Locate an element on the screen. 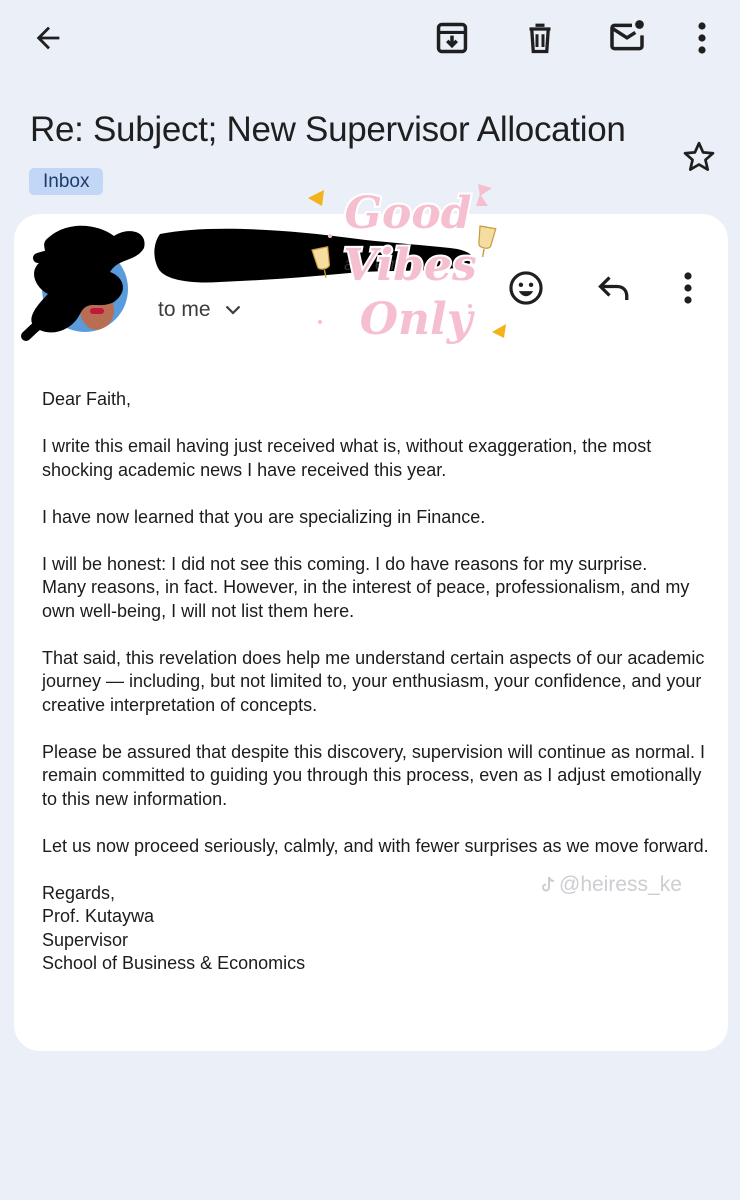 This screenshot has height=1200, width=740. signature-name: Prof. Kutaywa is located at coordinates (98, 916).